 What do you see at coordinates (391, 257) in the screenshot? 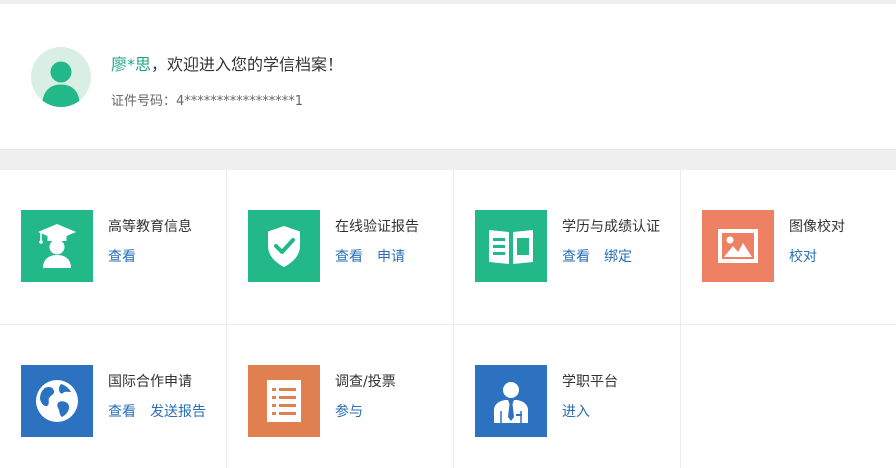
I see `apply-link: 申请` at bounding box center [391, 257].